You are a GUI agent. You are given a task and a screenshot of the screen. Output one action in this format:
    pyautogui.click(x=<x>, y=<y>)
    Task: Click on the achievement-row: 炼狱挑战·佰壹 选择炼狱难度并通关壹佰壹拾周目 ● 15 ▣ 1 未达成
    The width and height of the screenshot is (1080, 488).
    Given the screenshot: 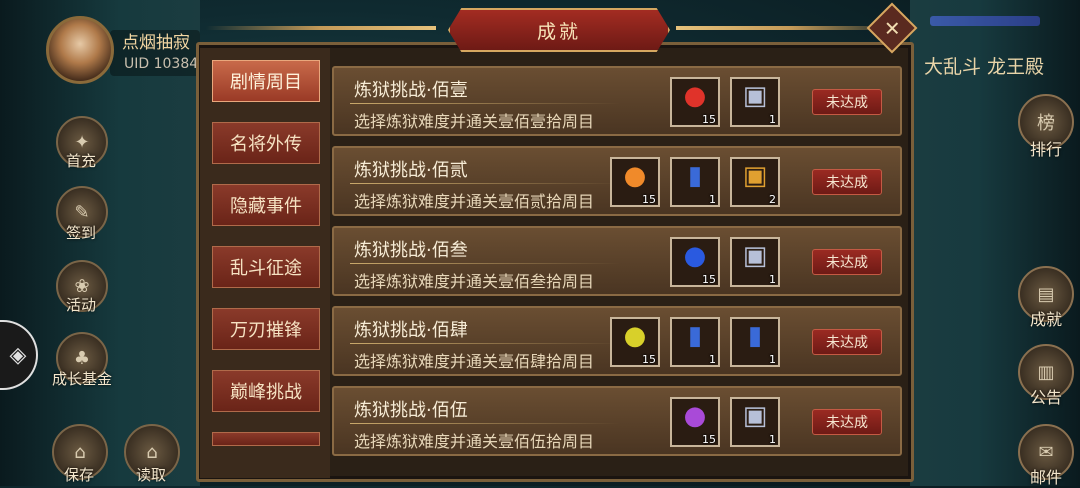 What is the action you would take?
    pyautogui.click(x=617, y=101)
    